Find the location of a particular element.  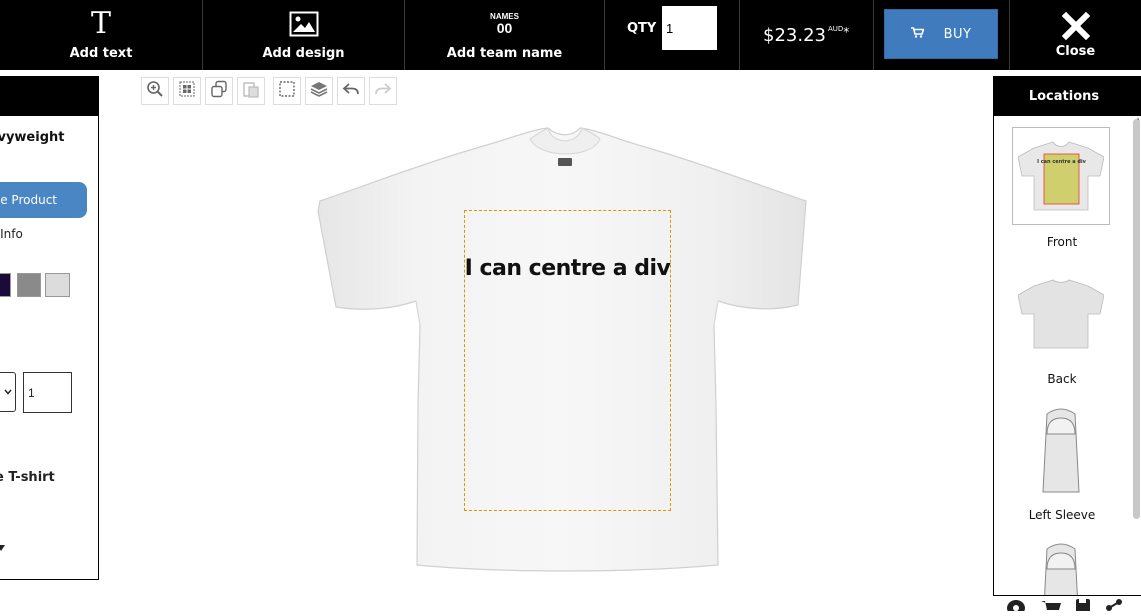

size-select is located at coordinates (8, 392).